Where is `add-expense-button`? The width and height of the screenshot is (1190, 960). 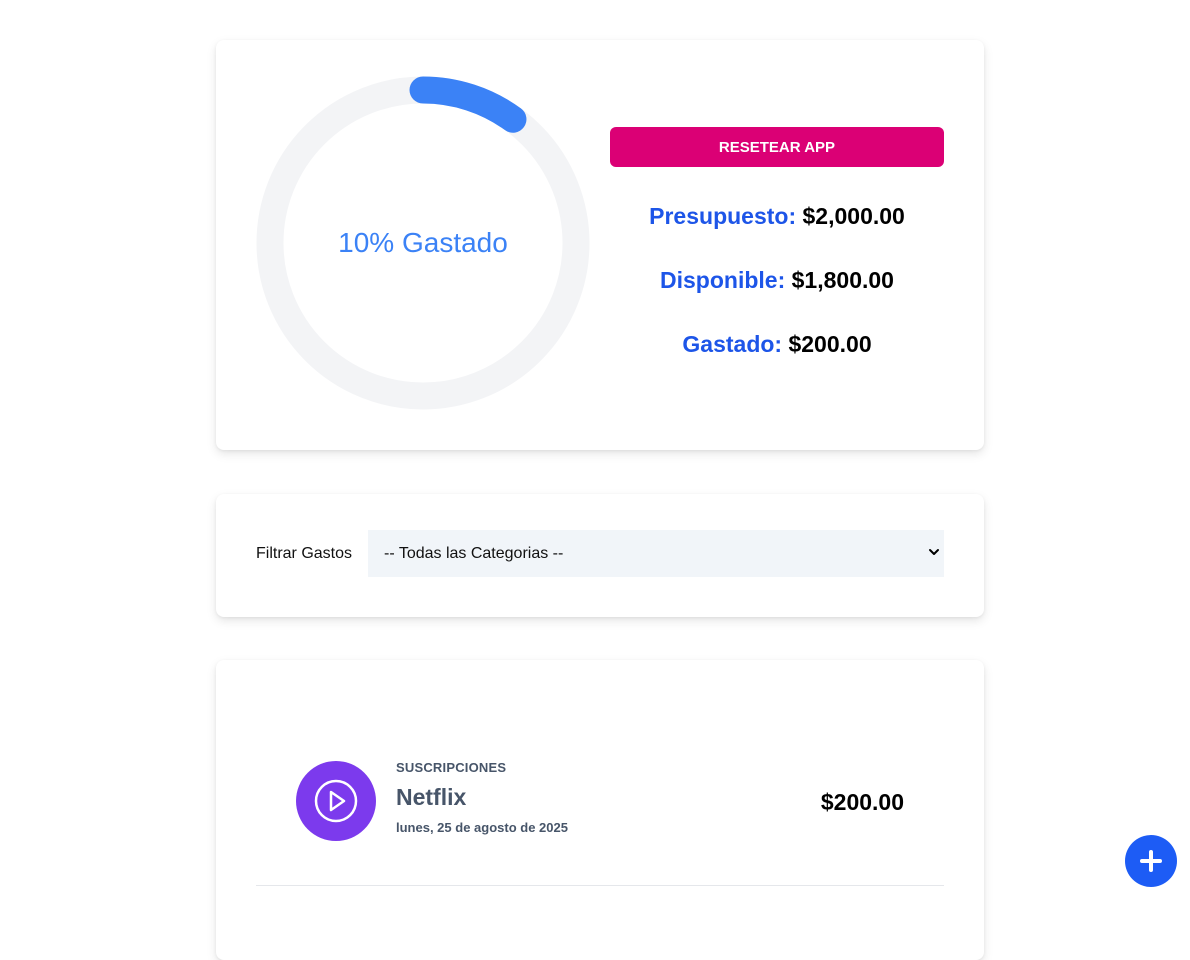 add-expense-button is located at coordinates (1151, 861).